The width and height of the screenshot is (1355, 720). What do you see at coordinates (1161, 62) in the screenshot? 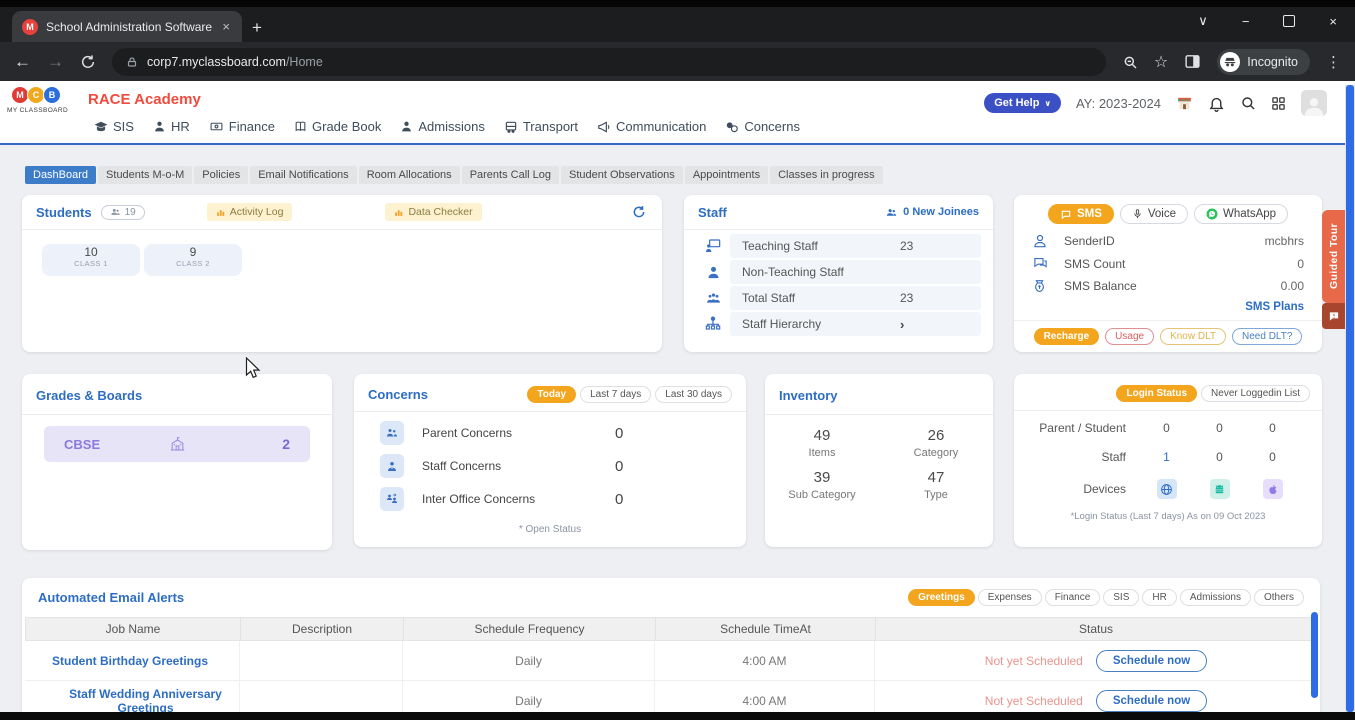
I see `bookmark-star-icon: ☆` at bounding box center [1161, 62].